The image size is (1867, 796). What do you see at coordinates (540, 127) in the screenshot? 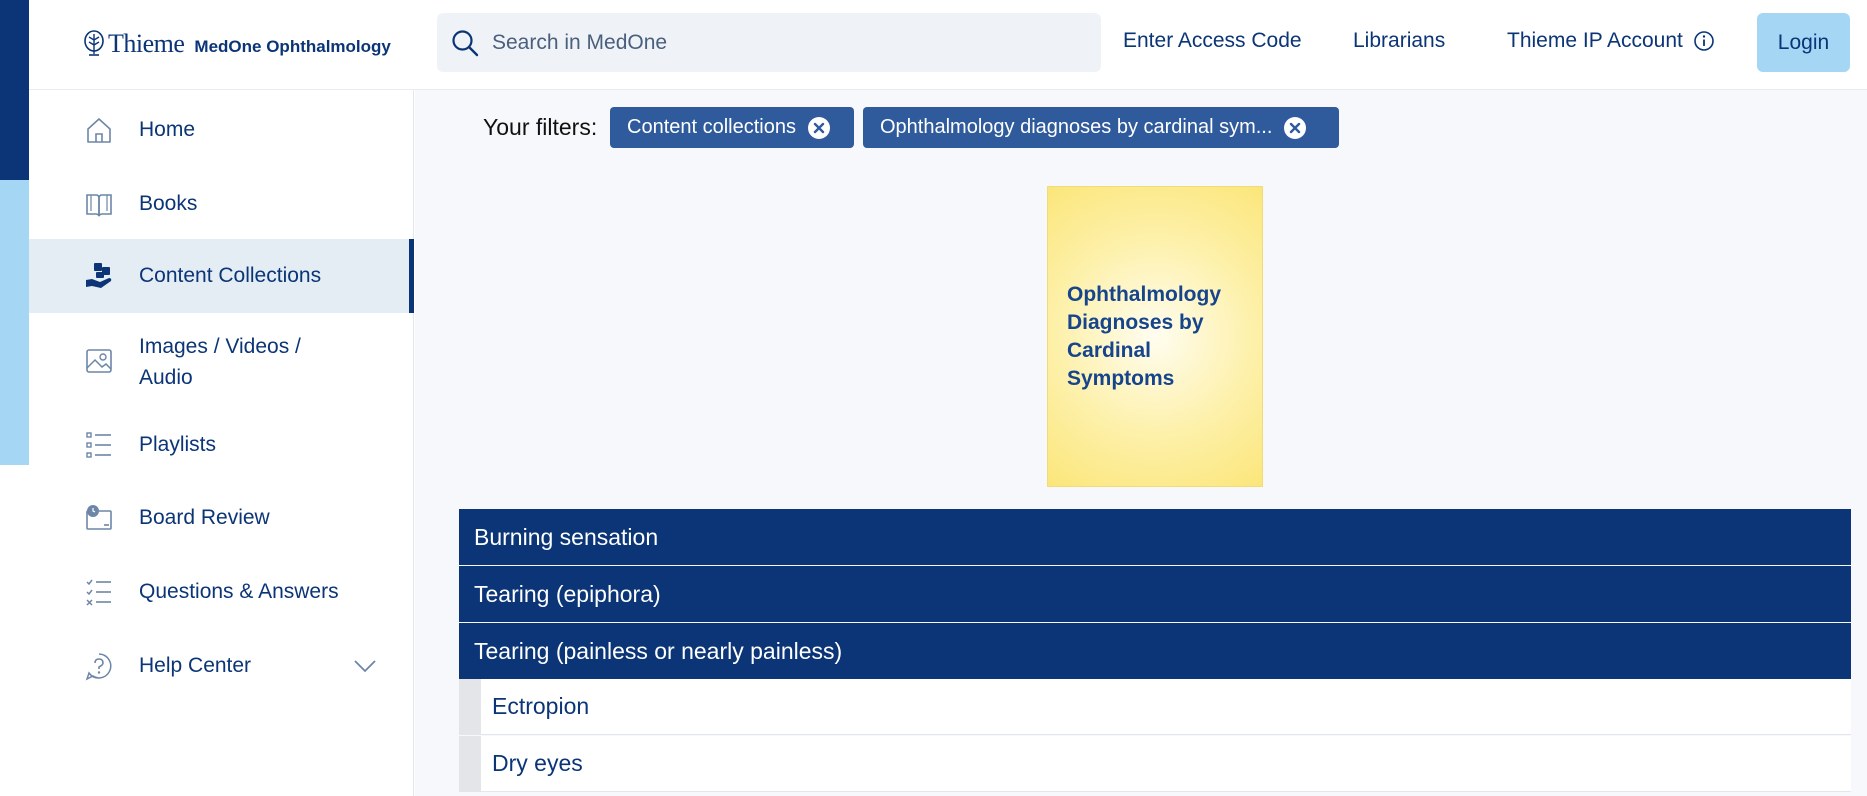
I see `filters-label: Your filters:` at bounding box center [540, 127].